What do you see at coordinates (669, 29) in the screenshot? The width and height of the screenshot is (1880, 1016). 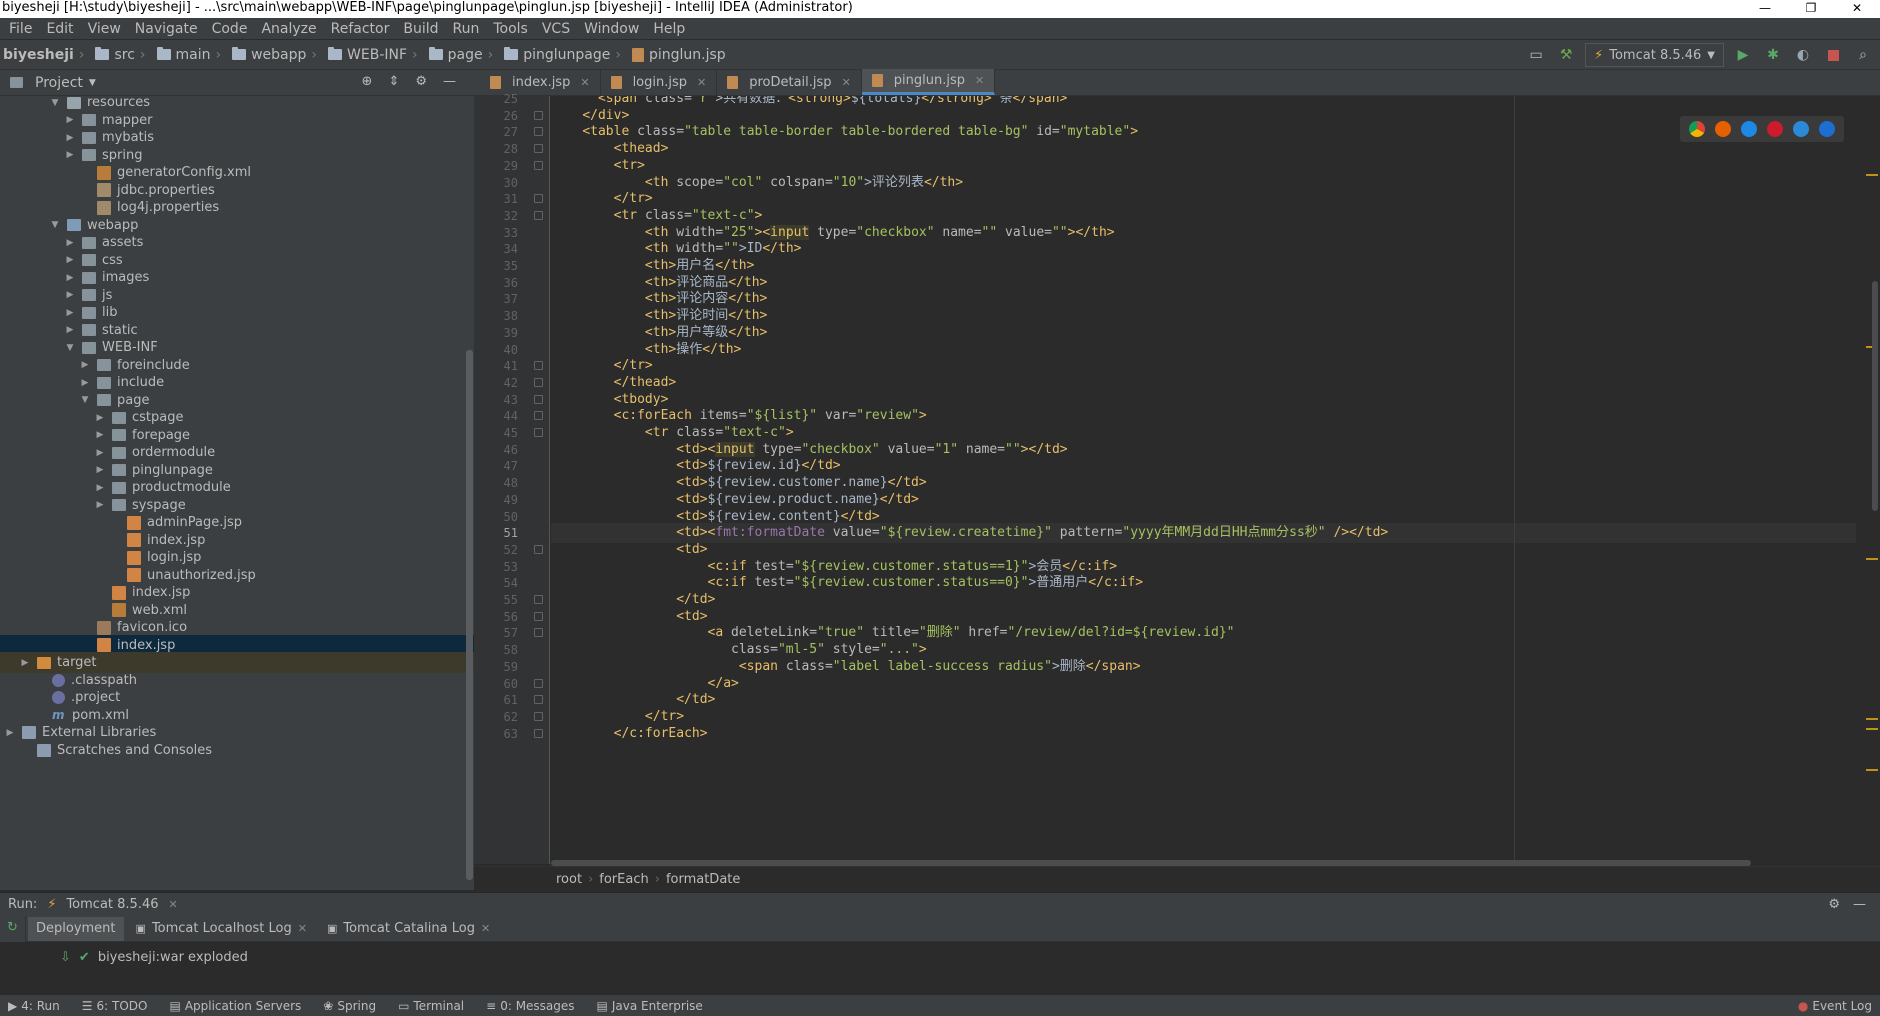 I see `menu-help: Help` at bounding box center [669, 29].